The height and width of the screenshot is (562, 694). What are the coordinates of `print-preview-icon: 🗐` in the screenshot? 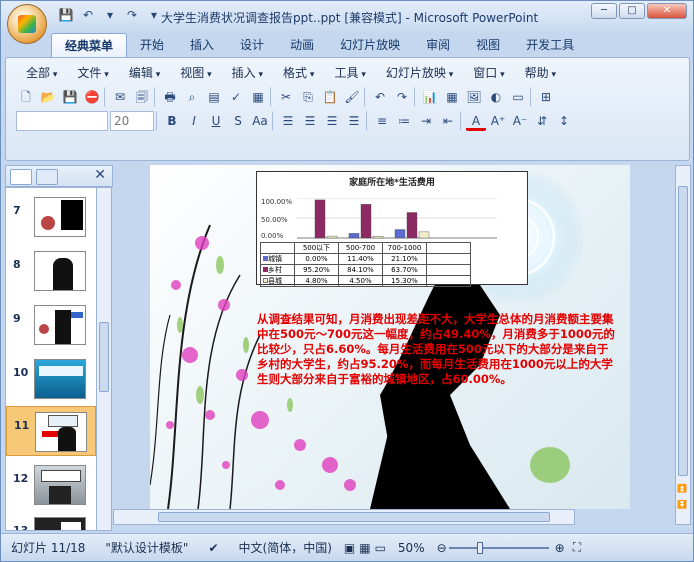 It's located at (142, 97).